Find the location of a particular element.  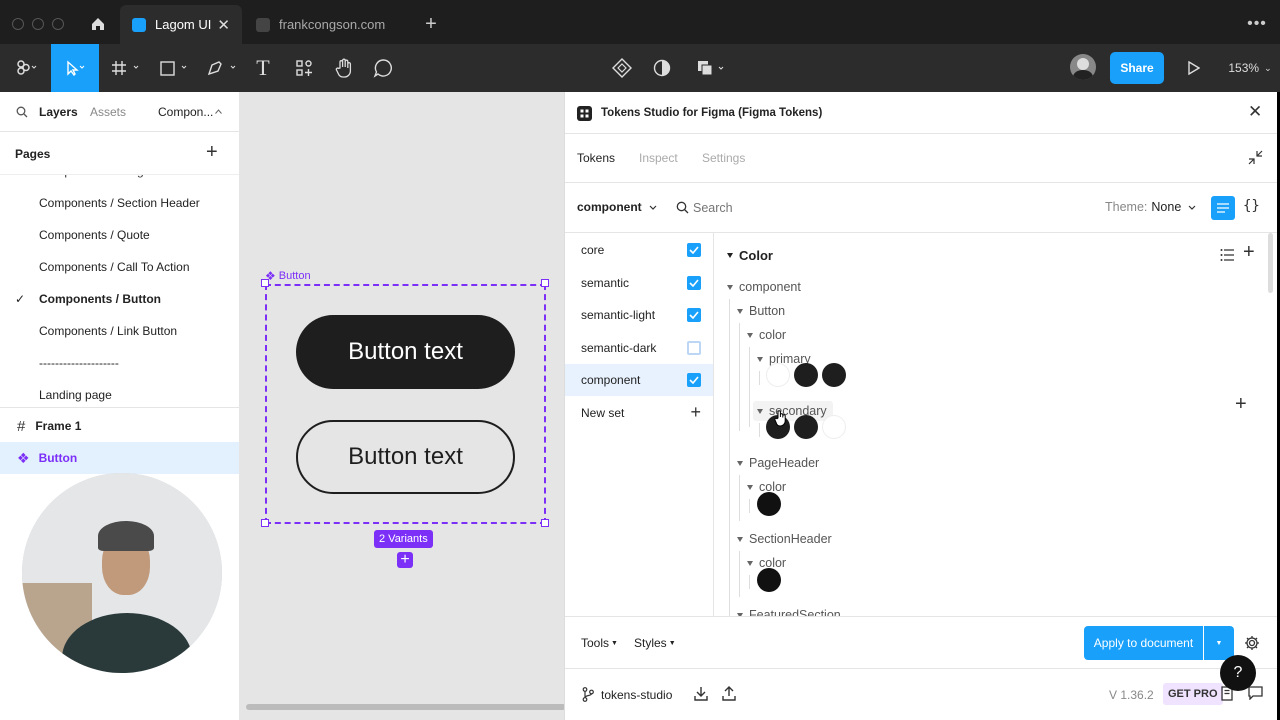

help-button: ? is located at coordinates (1238, 673).